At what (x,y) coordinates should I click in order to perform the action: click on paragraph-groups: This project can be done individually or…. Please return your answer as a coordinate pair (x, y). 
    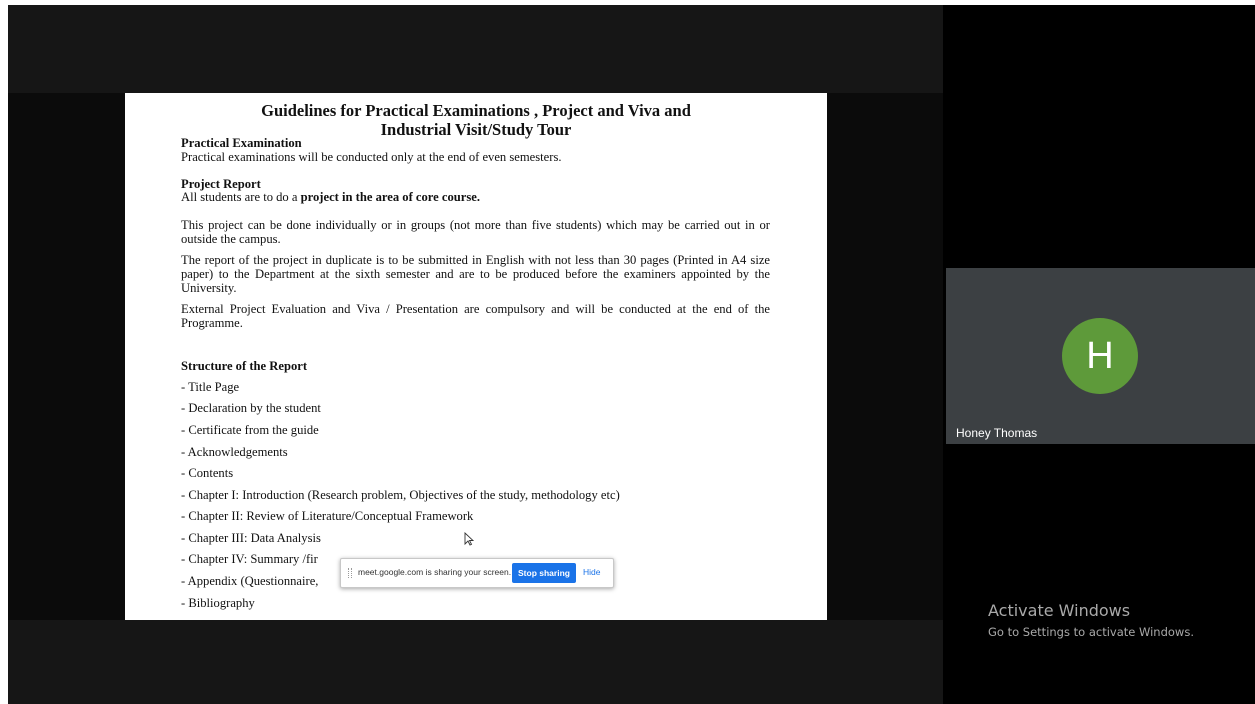
    Looking at the image, I should click on (475, 232).